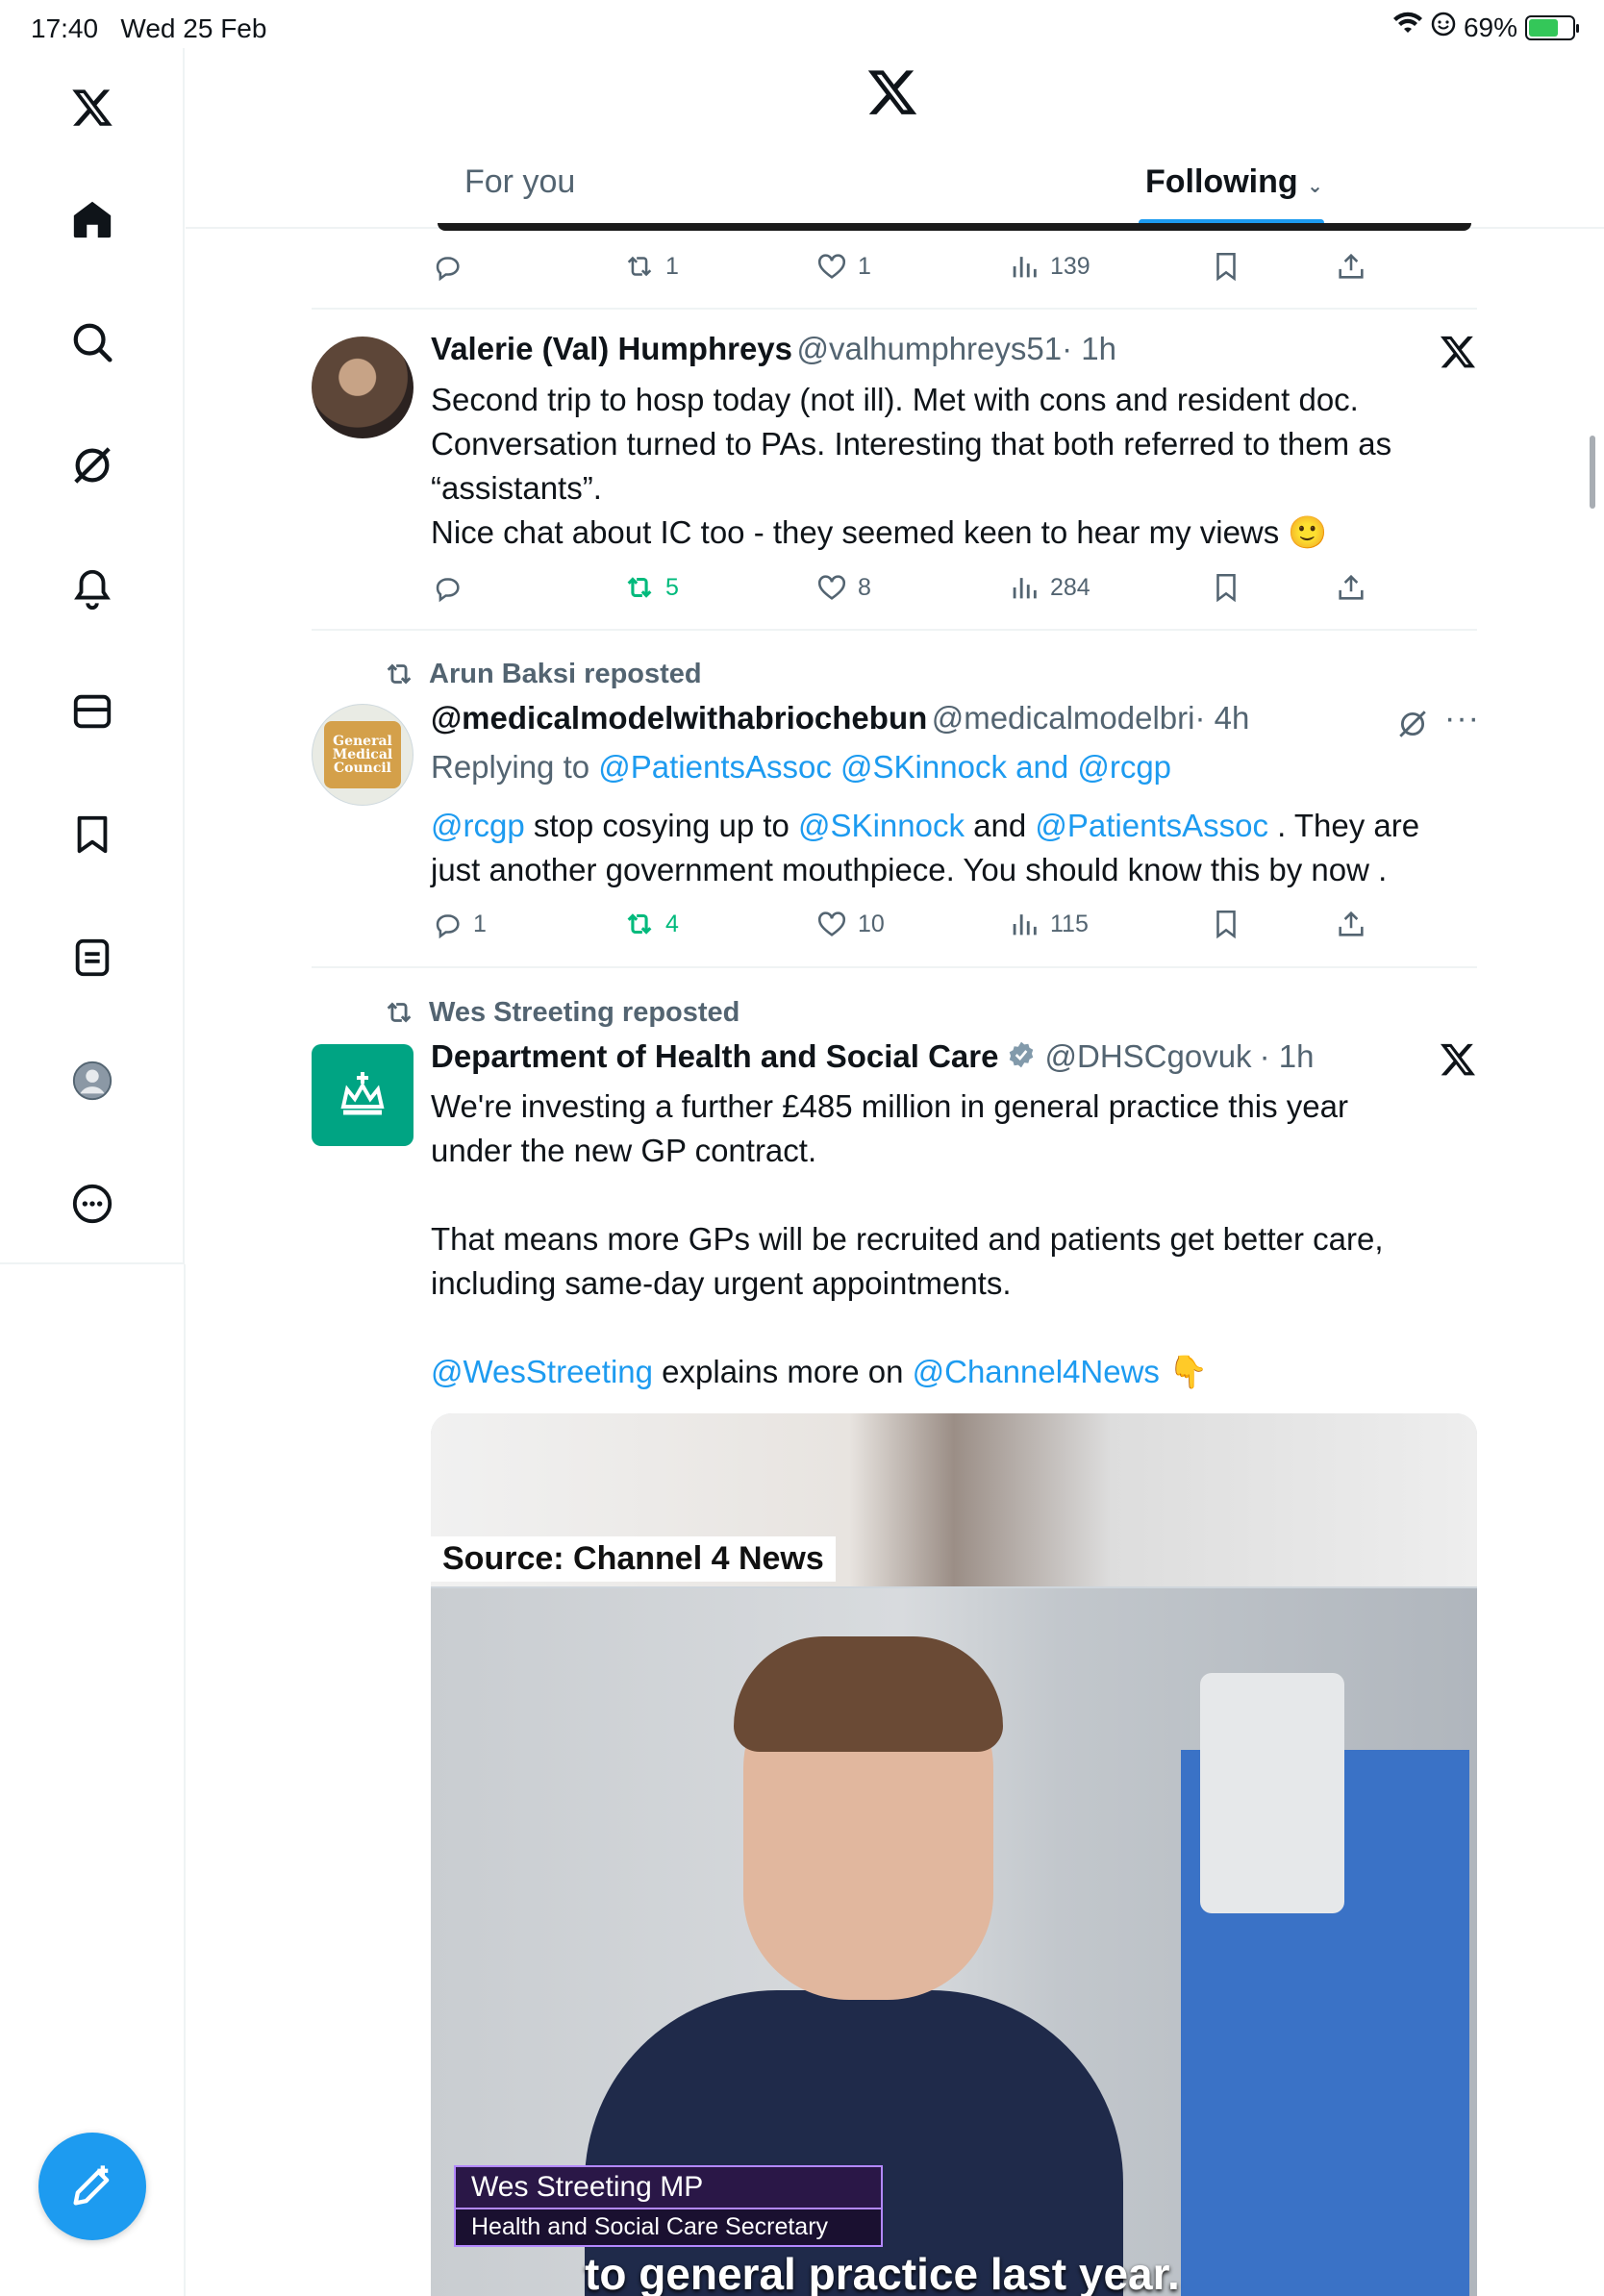 This screenshot has width=1604, height=2296. I want to click on author-handle: @medicalmodelbri, so click(1063, 718).